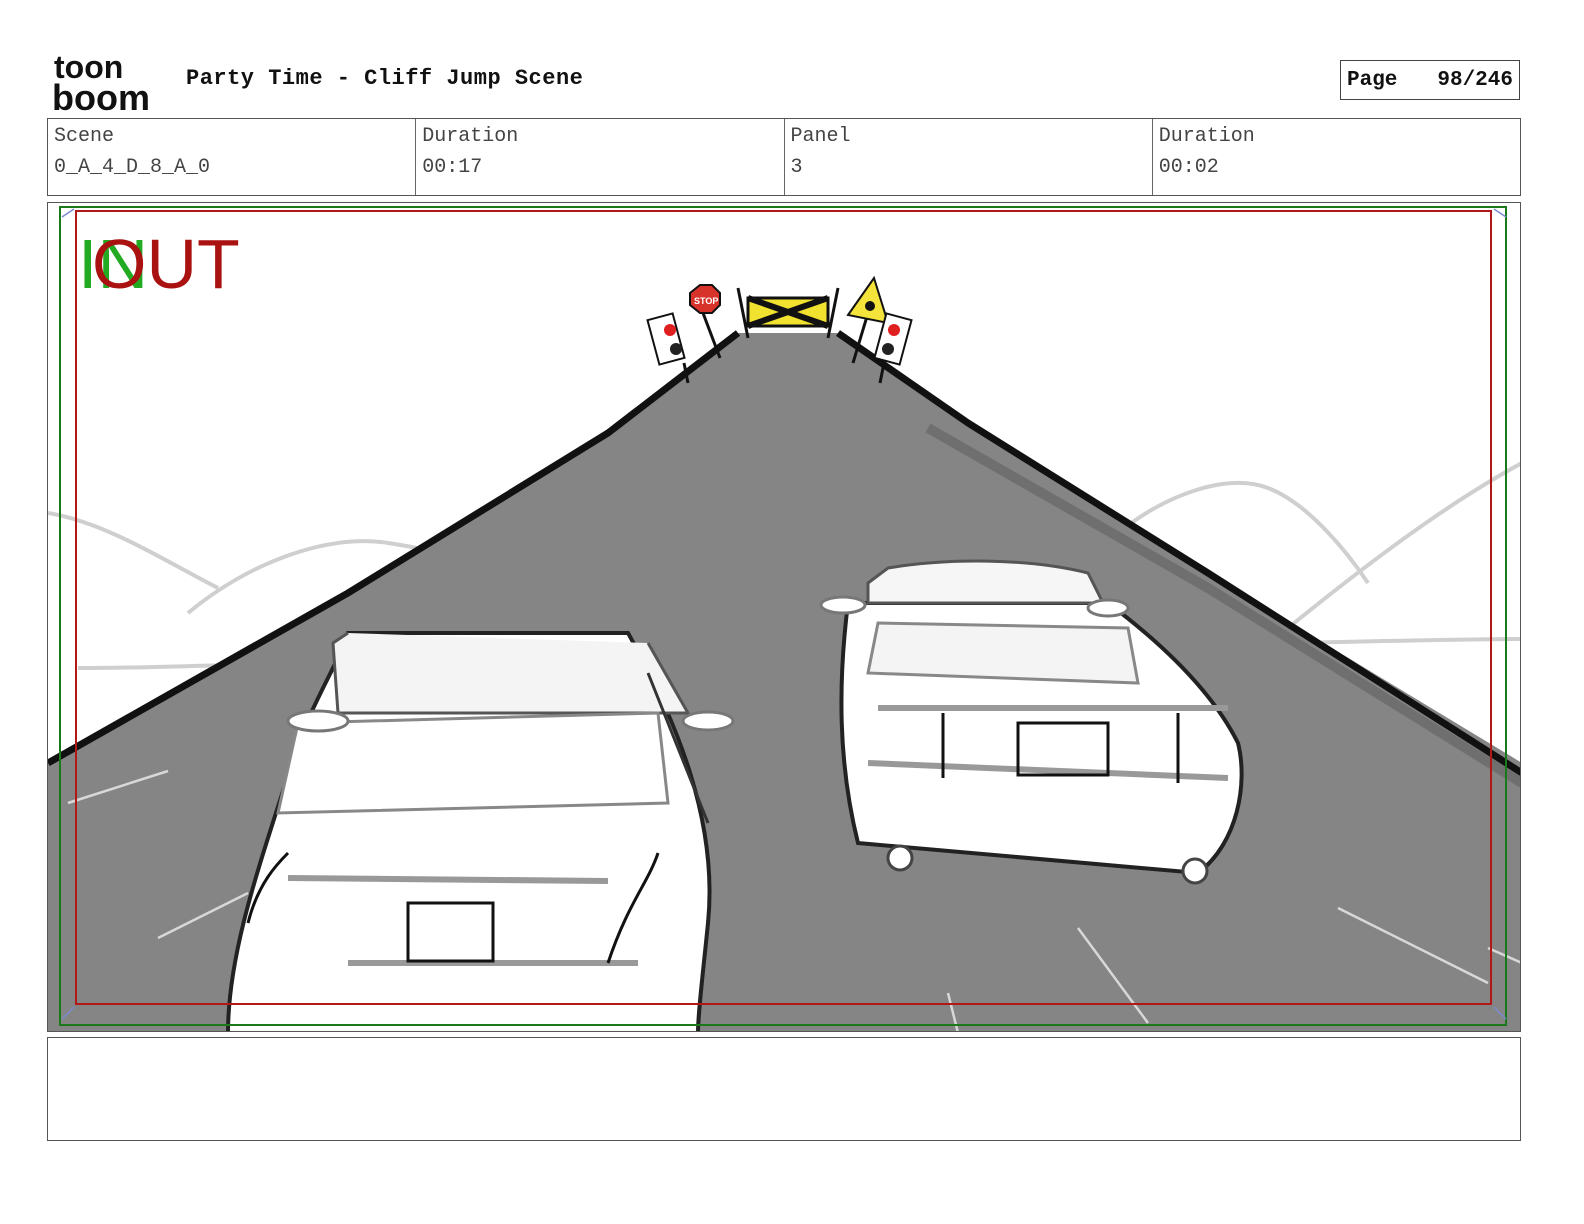  Describe the element at coordinates (470, 136) in the screenshot. I see `scene-duration-label: Duration` at that location.